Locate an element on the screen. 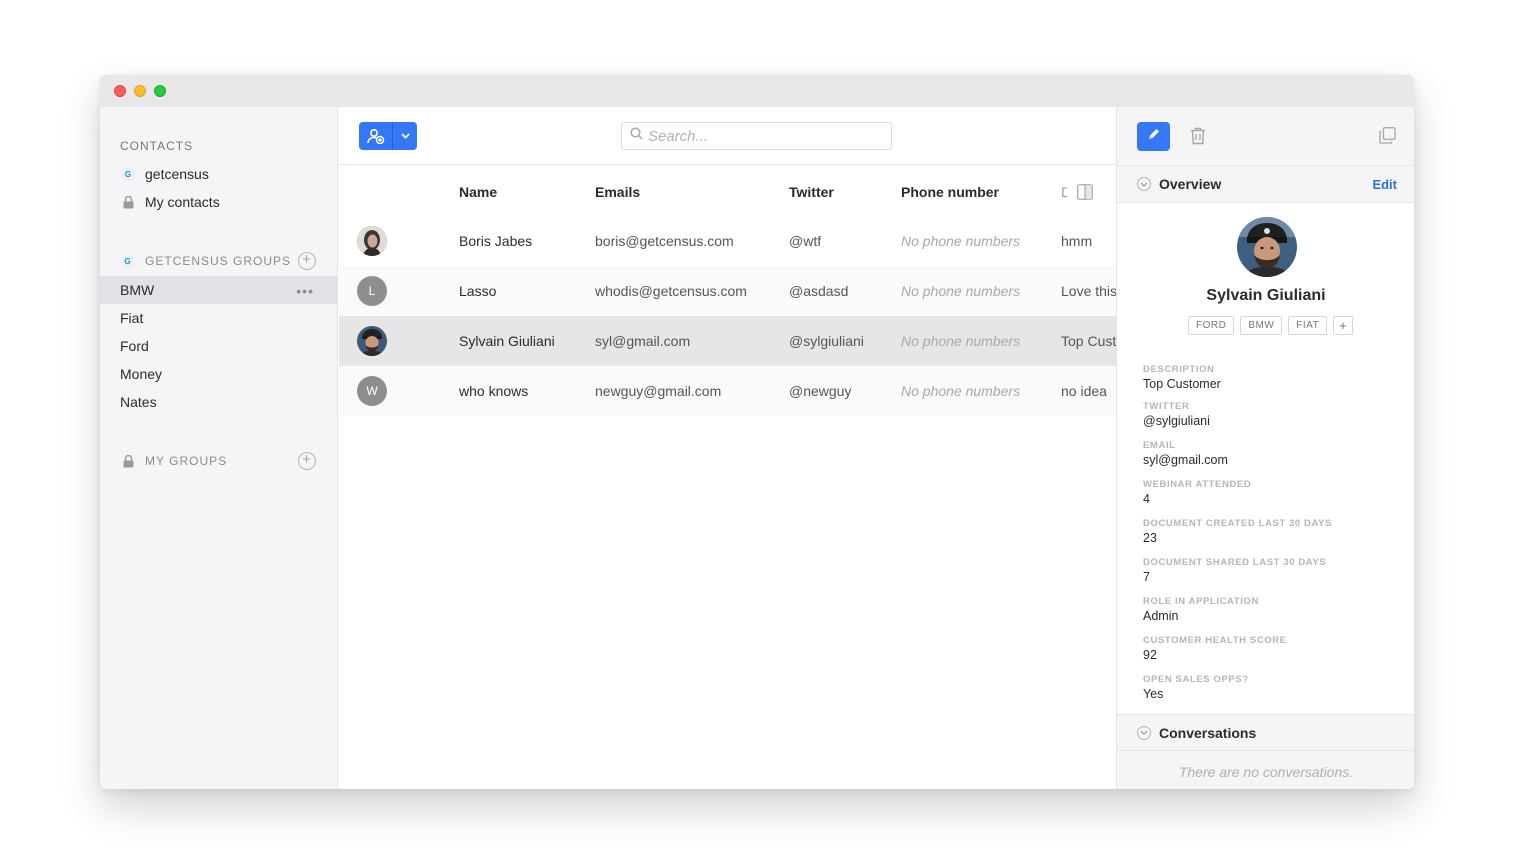 Image resolution: width=1514 pixels, height=864 pixels. column-header-name: Name is located at coordinates (478, 192).